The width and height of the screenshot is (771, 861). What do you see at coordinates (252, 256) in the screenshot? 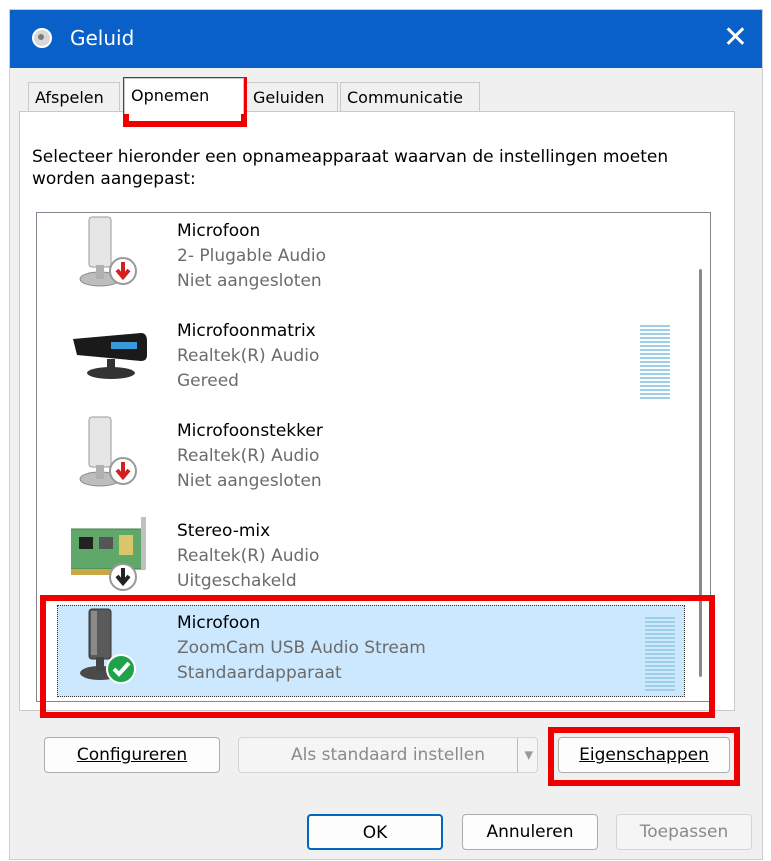
I see `device-driver: 2- Plugable Audio` at bounding box center [252, 256].